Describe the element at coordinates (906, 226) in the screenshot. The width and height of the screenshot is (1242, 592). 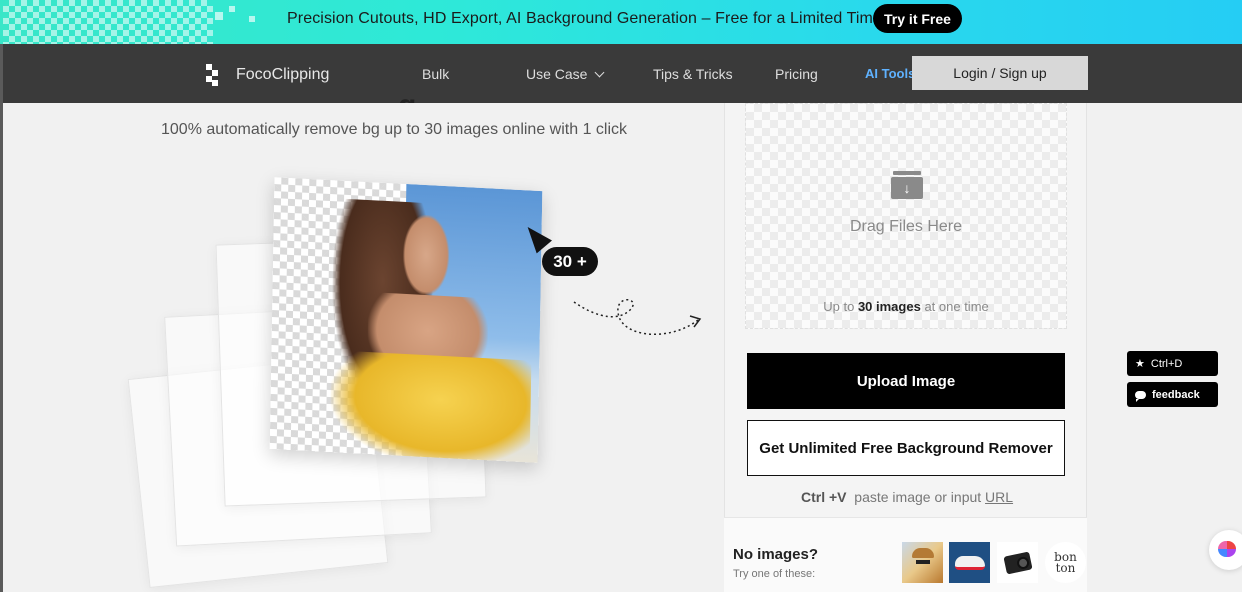
I see `drop-title: Drag Files Here` at that location.